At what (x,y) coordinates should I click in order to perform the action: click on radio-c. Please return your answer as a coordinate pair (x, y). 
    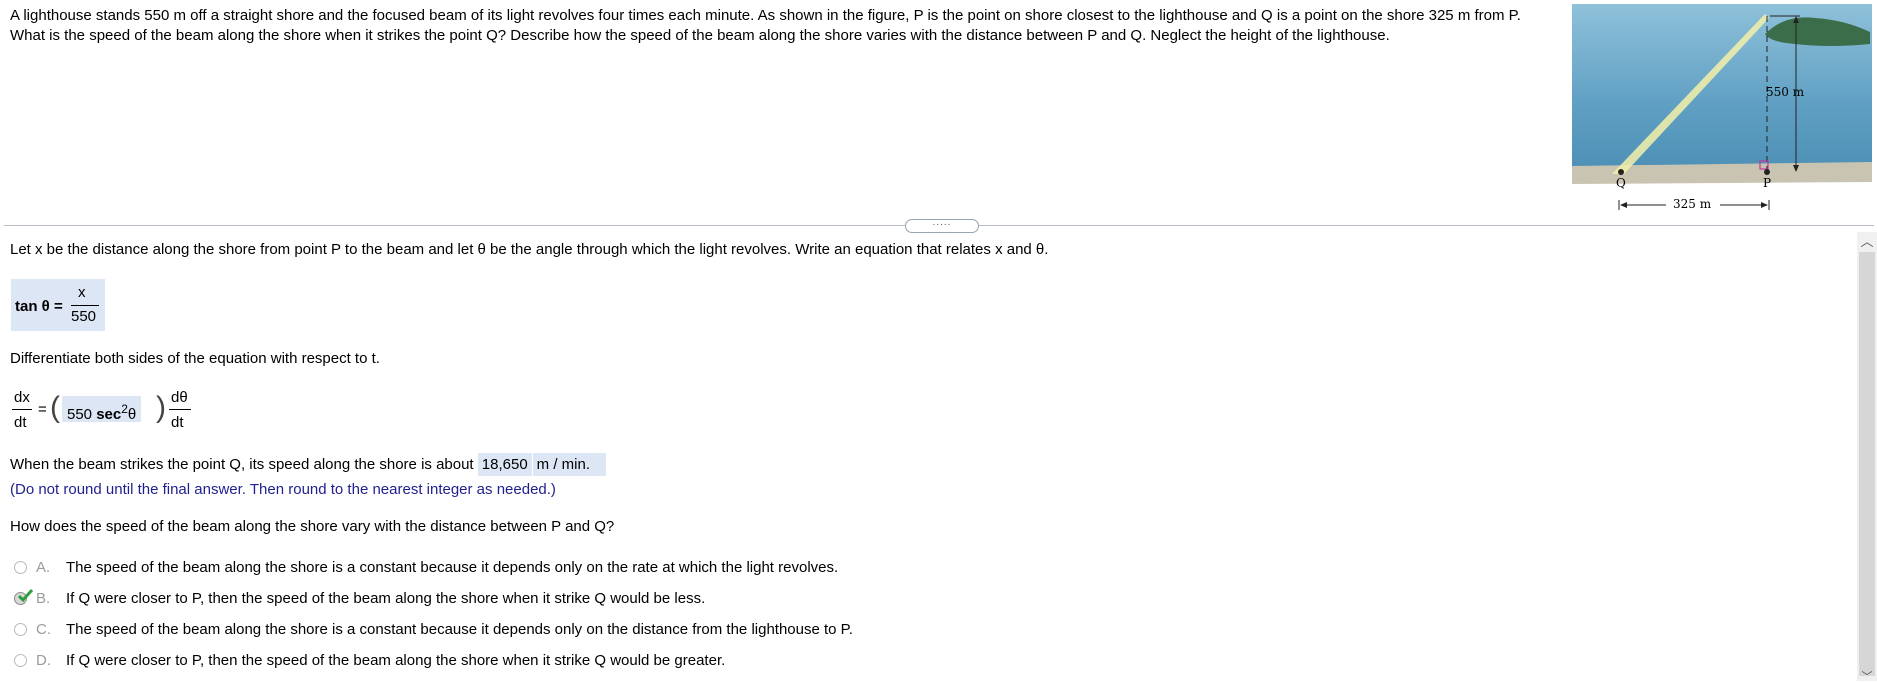
    Looking at the image, I should click on (20, 629).